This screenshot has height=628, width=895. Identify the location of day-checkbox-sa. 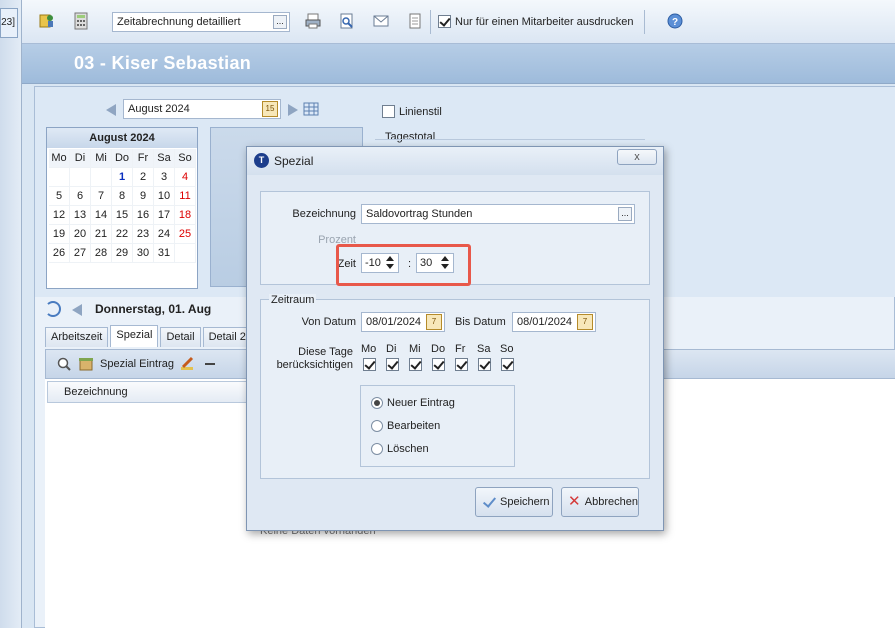
(484, 364).